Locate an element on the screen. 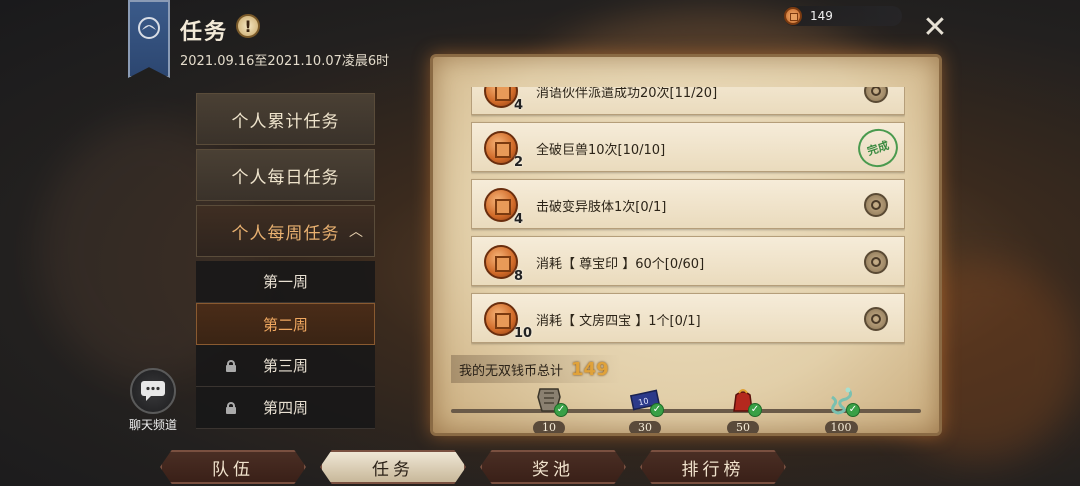  week-label: 第三周 is located at coordinates (285, 366).